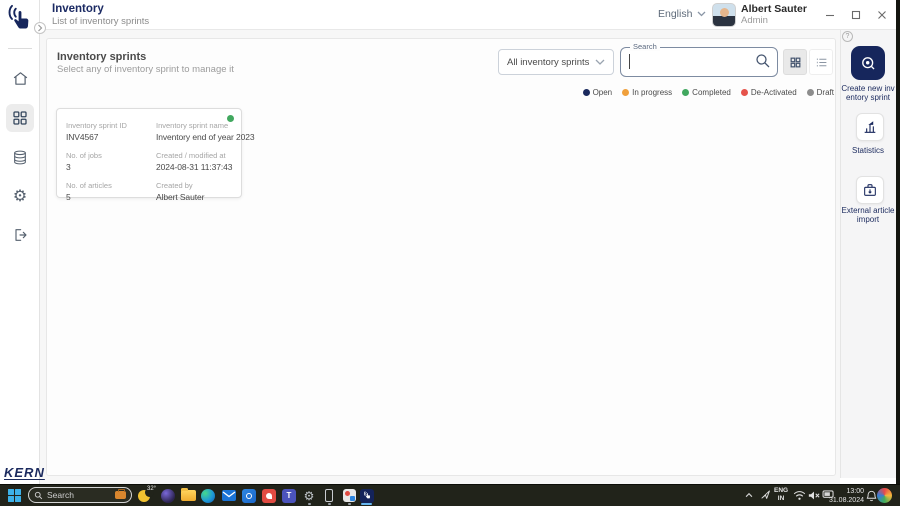 Image resolution: width=900 pixels, height=506 pixels. I want to click on sidebar-divider, so click(20, 48).